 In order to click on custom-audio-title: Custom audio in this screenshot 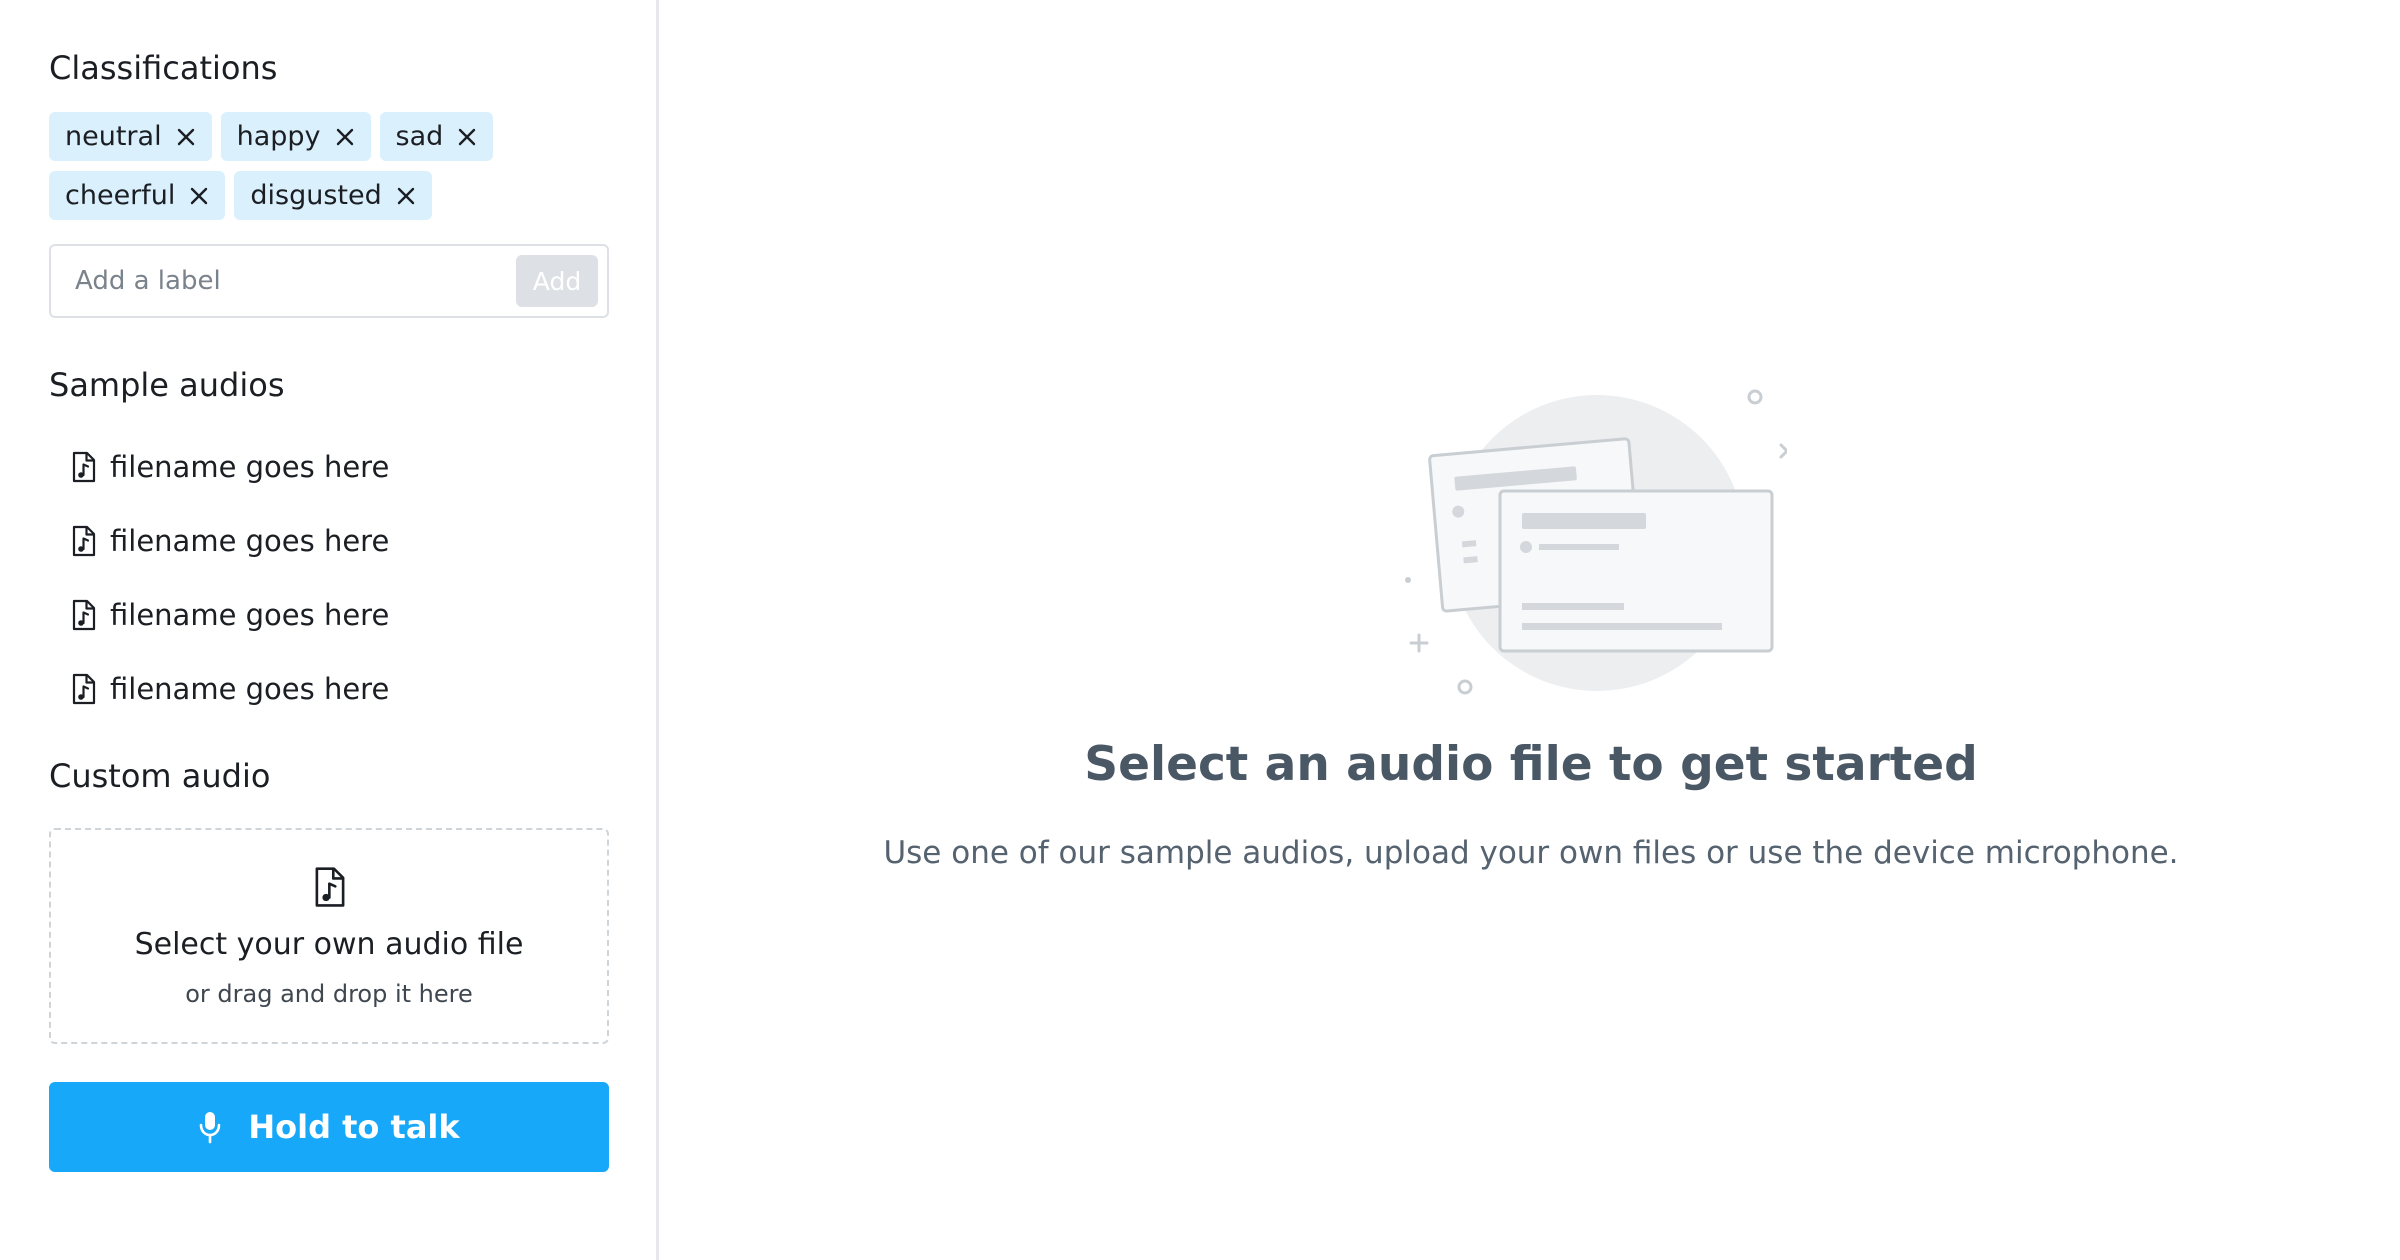, I will do `click(160, 776)`.